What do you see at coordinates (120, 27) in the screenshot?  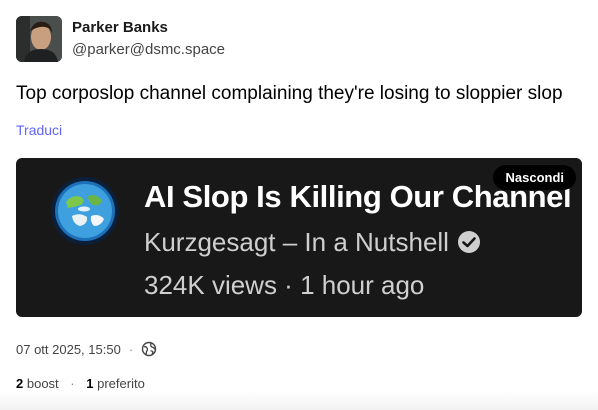 I see `display-name: Parker Banks` at bounding box center [120, 27].